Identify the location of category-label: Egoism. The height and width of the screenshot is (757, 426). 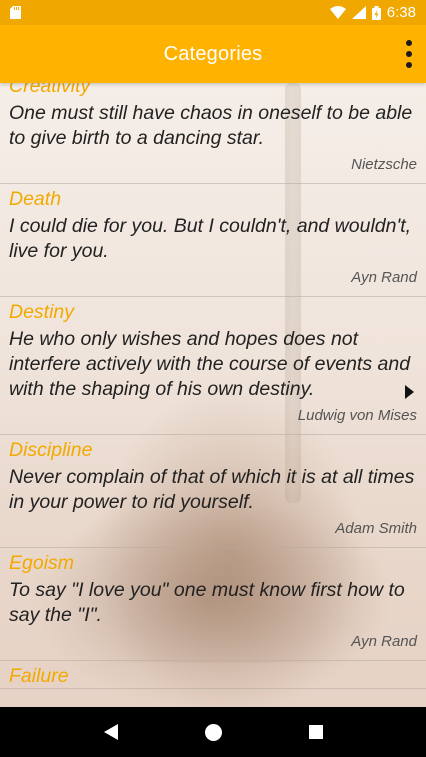
(42, 563).